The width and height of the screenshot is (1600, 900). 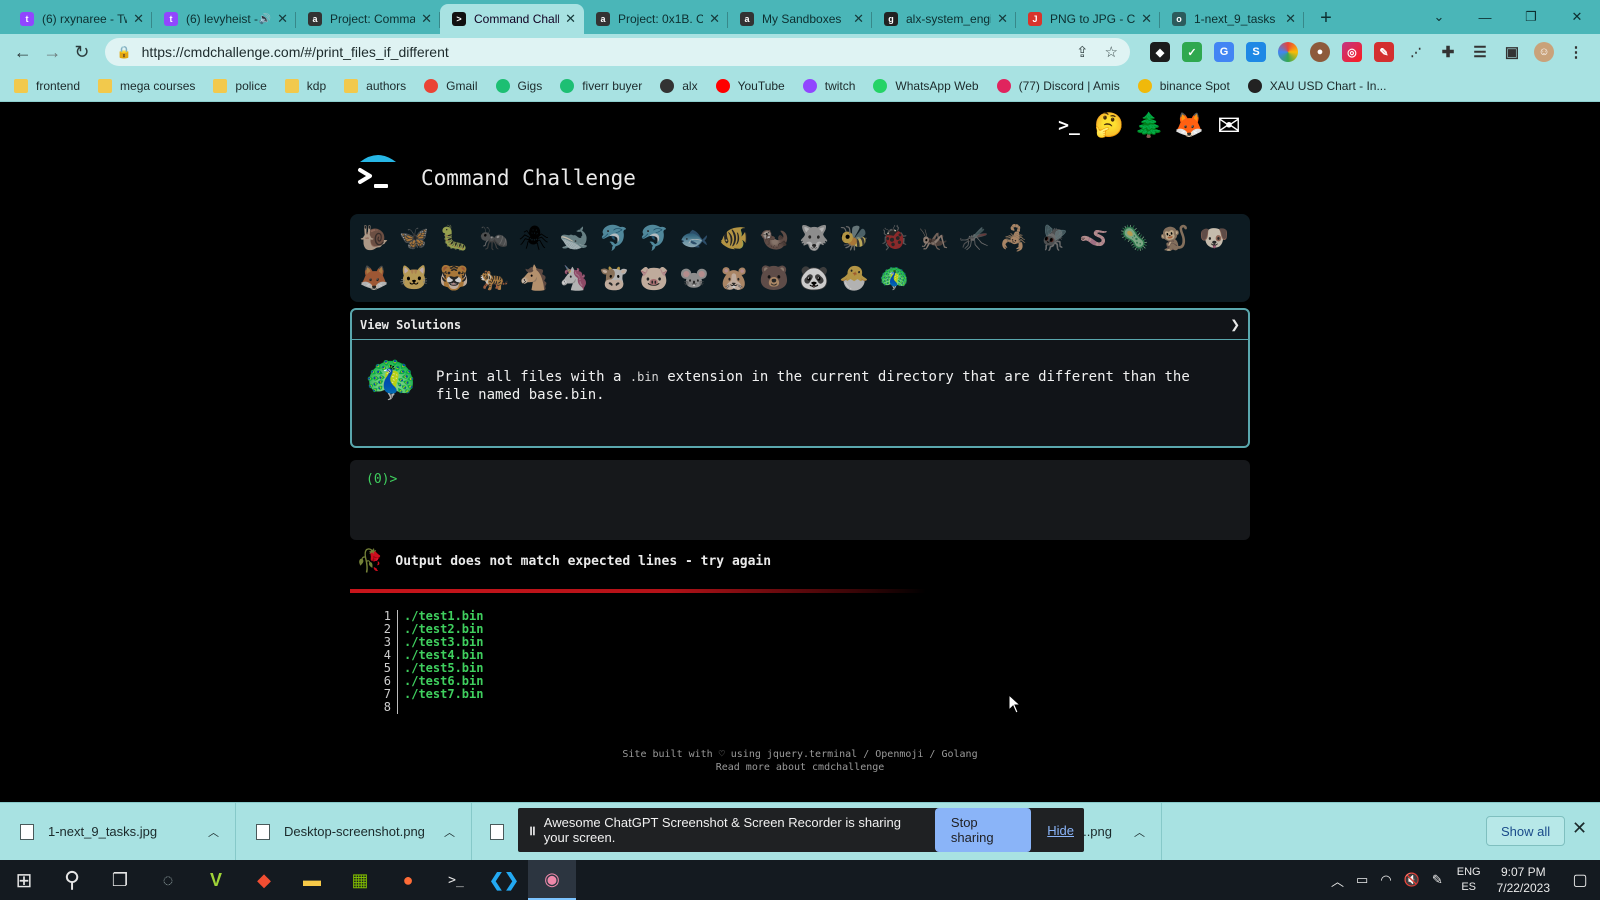 I want to click on challenge-animal-icon: 🦠, so click(x=1134, y=238).